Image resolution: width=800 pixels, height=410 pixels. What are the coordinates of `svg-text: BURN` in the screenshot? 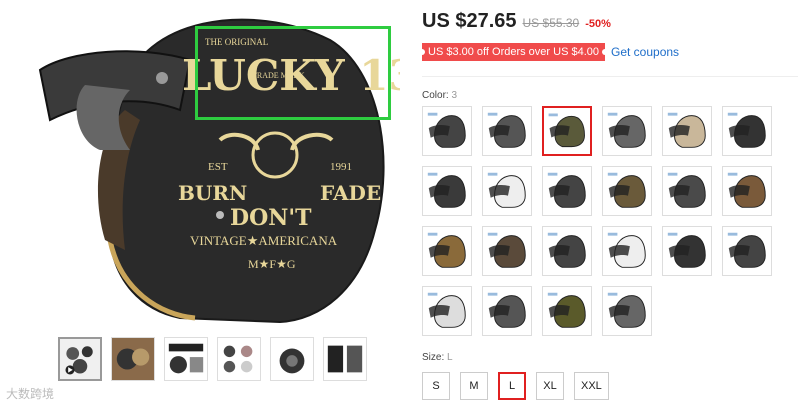 It's located at (212, 193).